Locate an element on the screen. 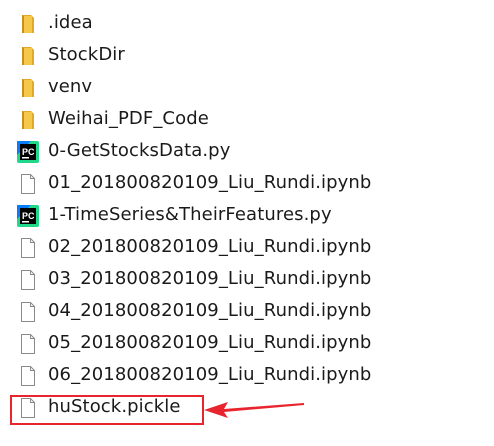  file-row: 03_201800820109_Liu_Rundi.ipynb is located at coordinates (247, 280).